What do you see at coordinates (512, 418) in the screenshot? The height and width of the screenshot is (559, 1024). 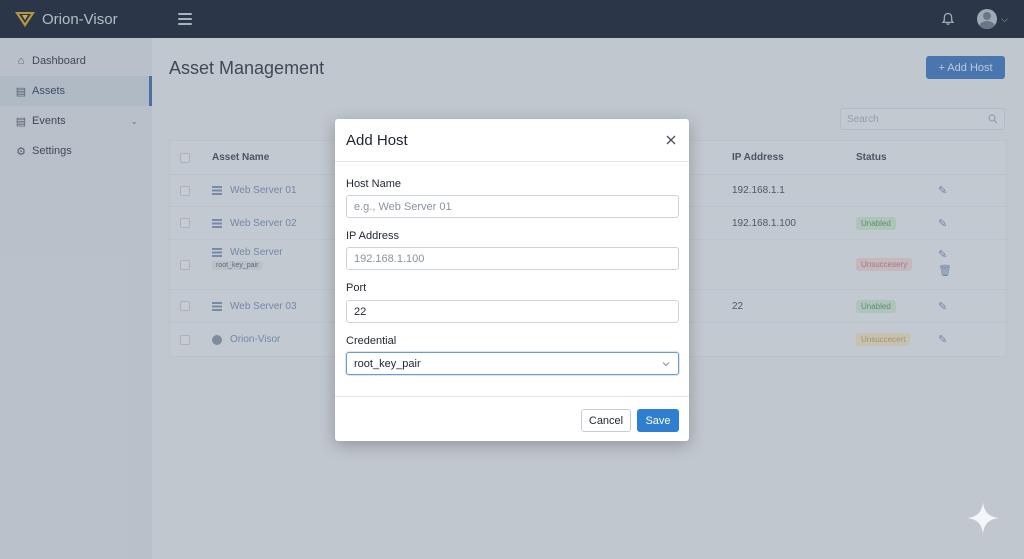 I see `dialog-footer: Cancel Save` at bounding box center [512, 418].